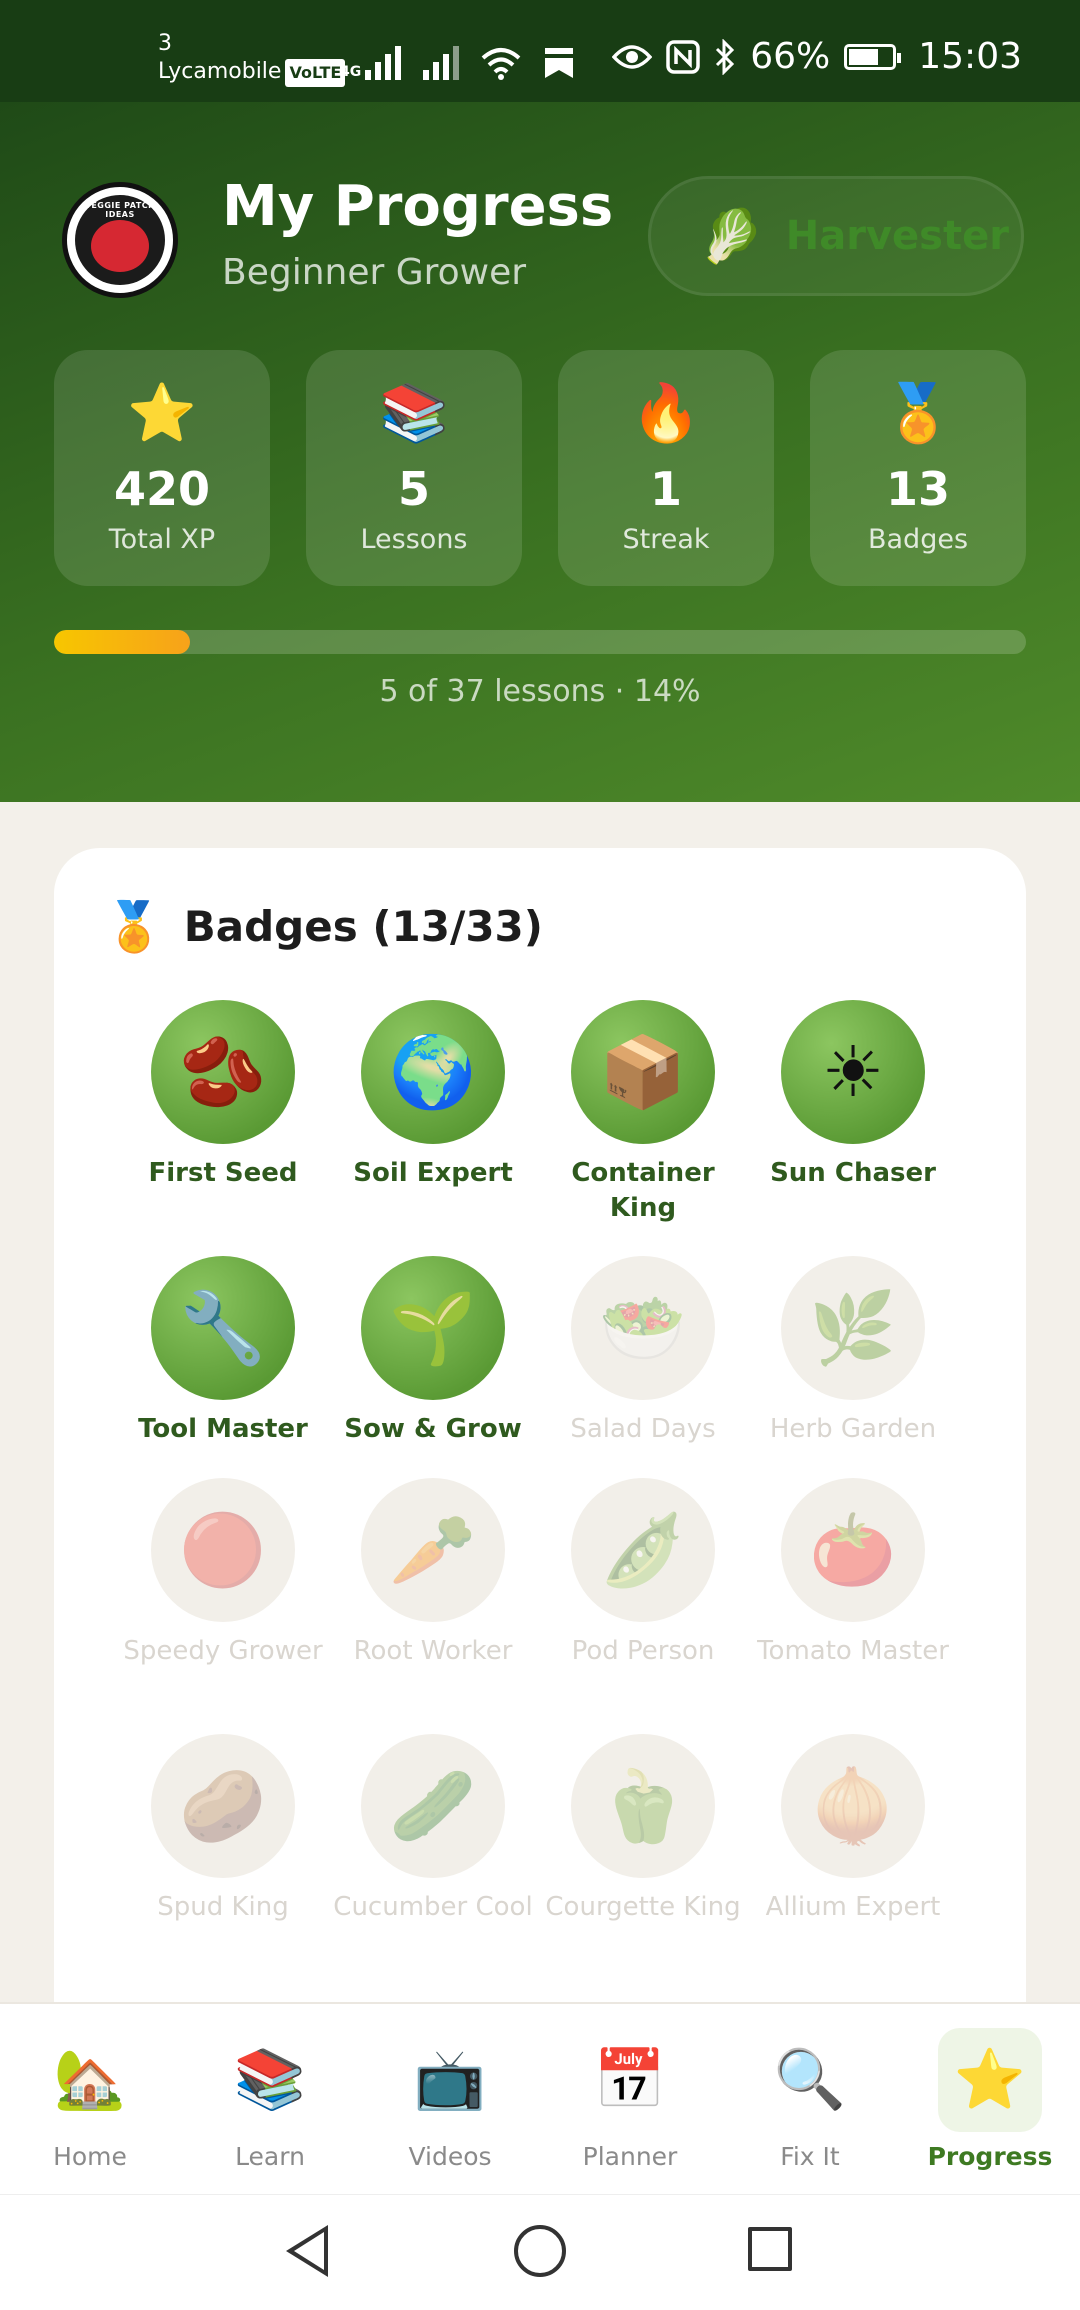 This screenshot has height=2310, width=1080. I want to click on nav-videos: 📺 Videos, so click(450, 2099).